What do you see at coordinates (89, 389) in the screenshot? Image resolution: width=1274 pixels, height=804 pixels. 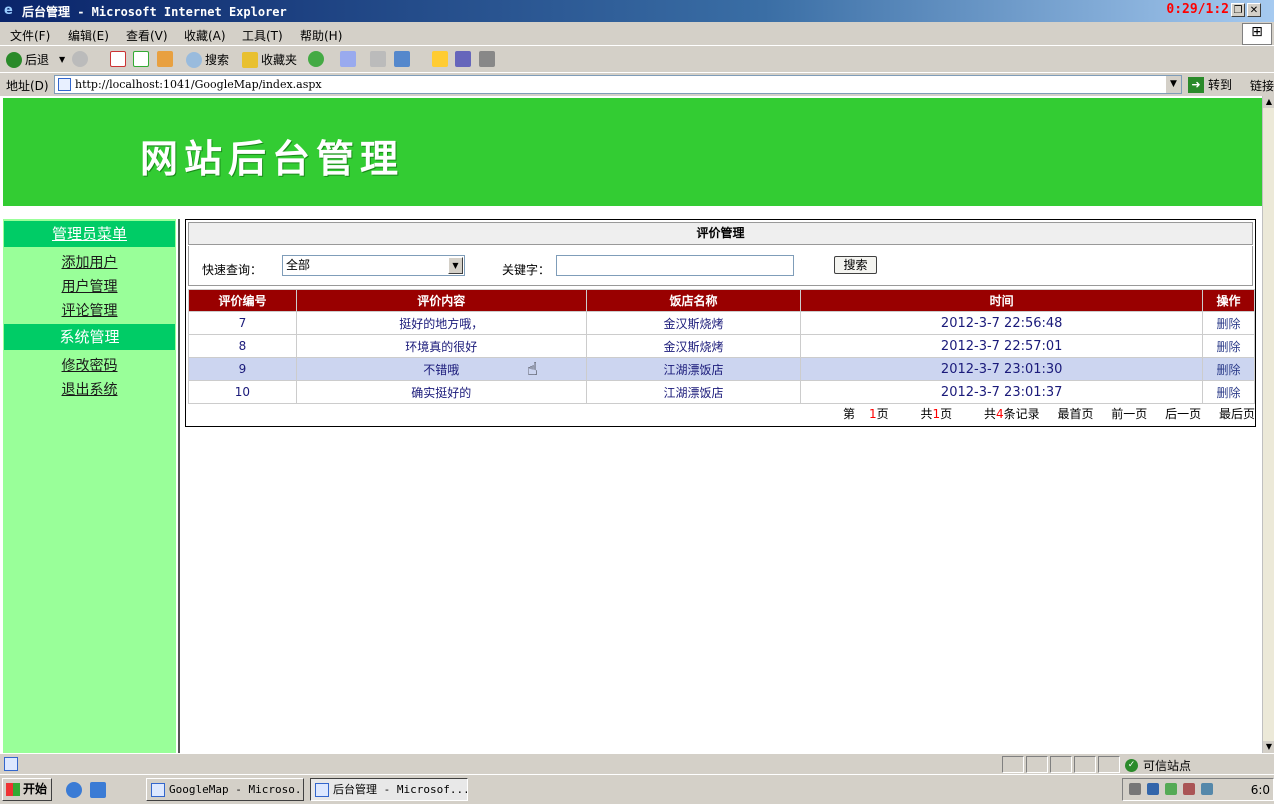 I see `sidebar-item-logout: 退出系统` at bounding box center [89, 389].